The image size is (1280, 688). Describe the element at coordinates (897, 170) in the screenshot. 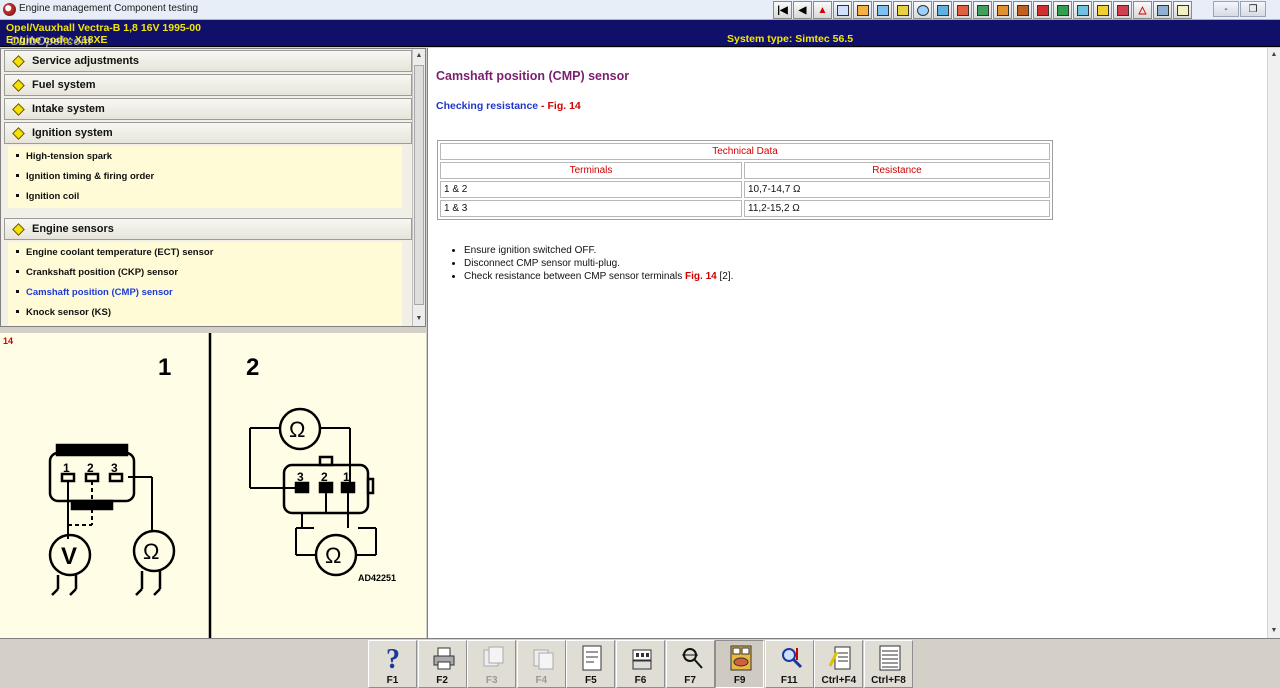

I see `column-header-resistance: Resistance` at that location.